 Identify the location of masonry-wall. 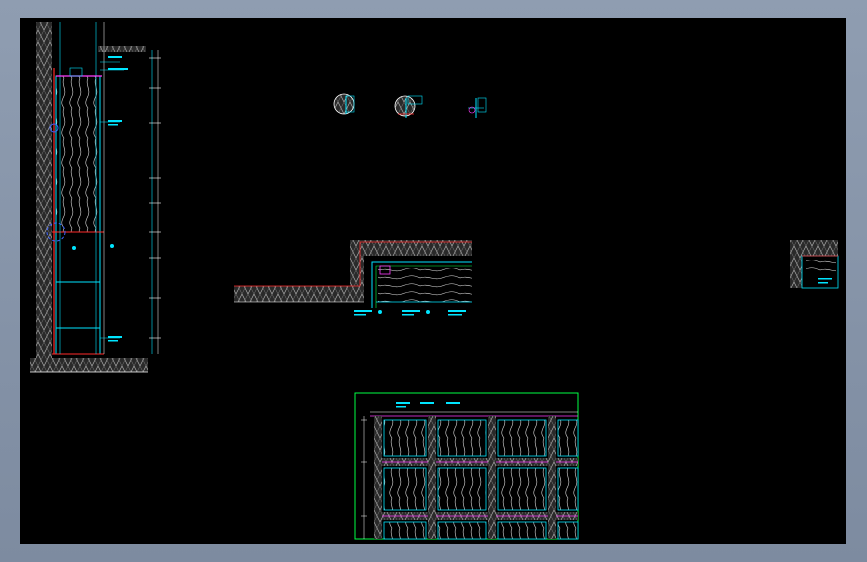
(44, 190).